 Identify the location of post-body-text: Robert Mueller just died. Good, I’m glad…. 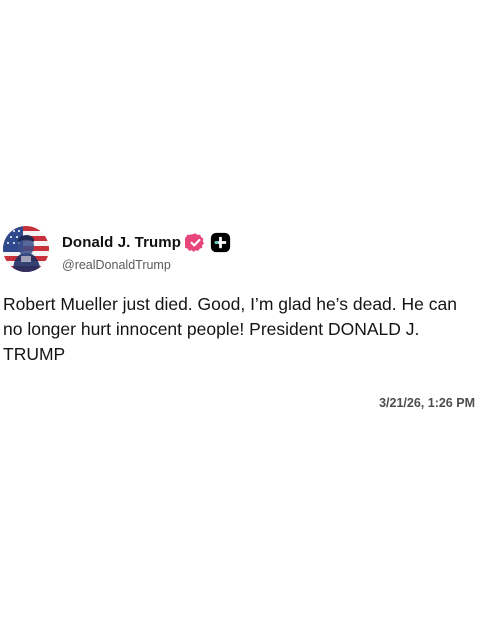
(230, 329).